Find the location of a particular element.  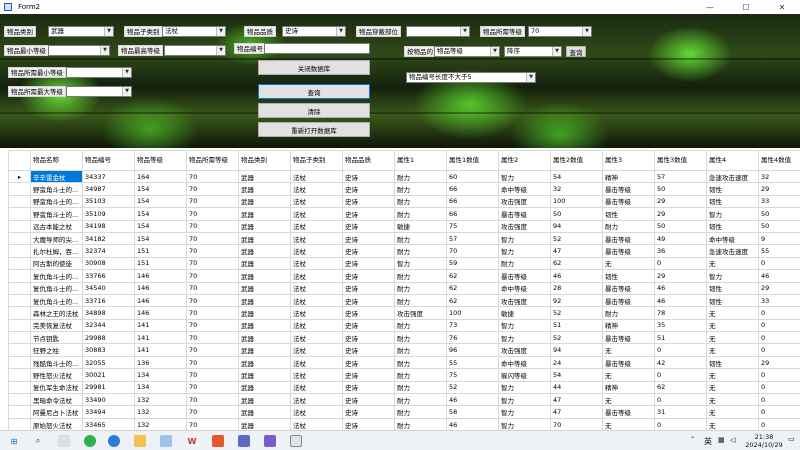

column-header: 属性2 is located at coordinates (524, 160).